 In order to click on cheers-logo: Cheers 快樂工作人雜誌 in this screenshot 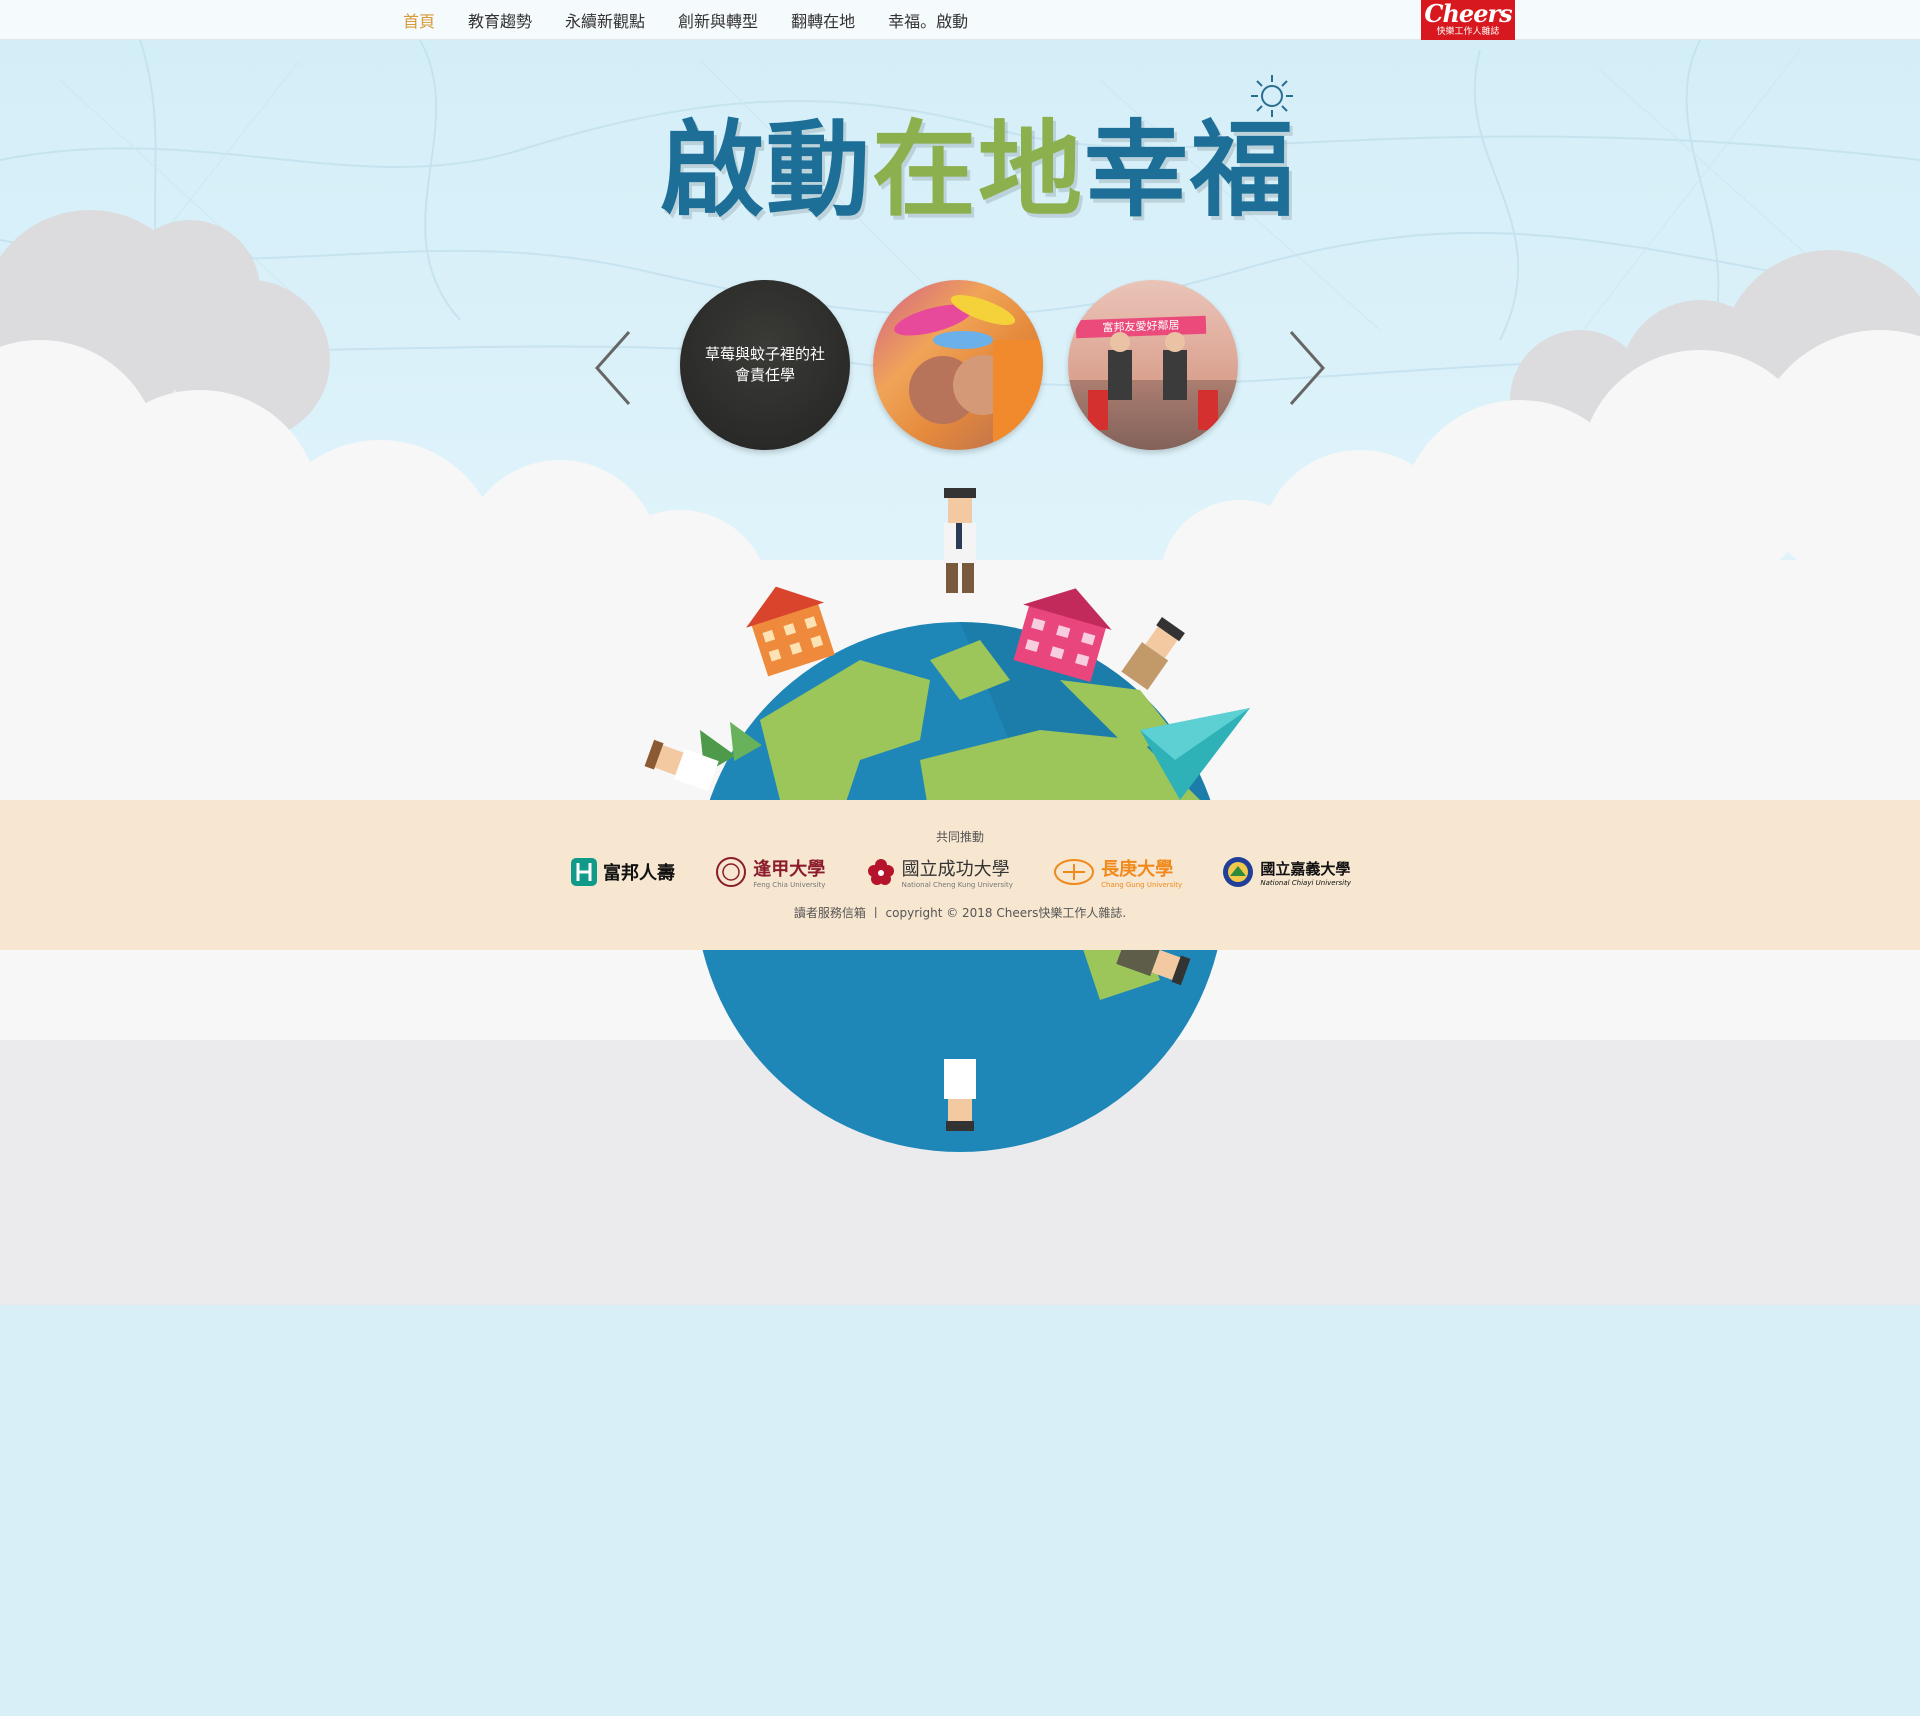, I will do `click(1468, 20)`.